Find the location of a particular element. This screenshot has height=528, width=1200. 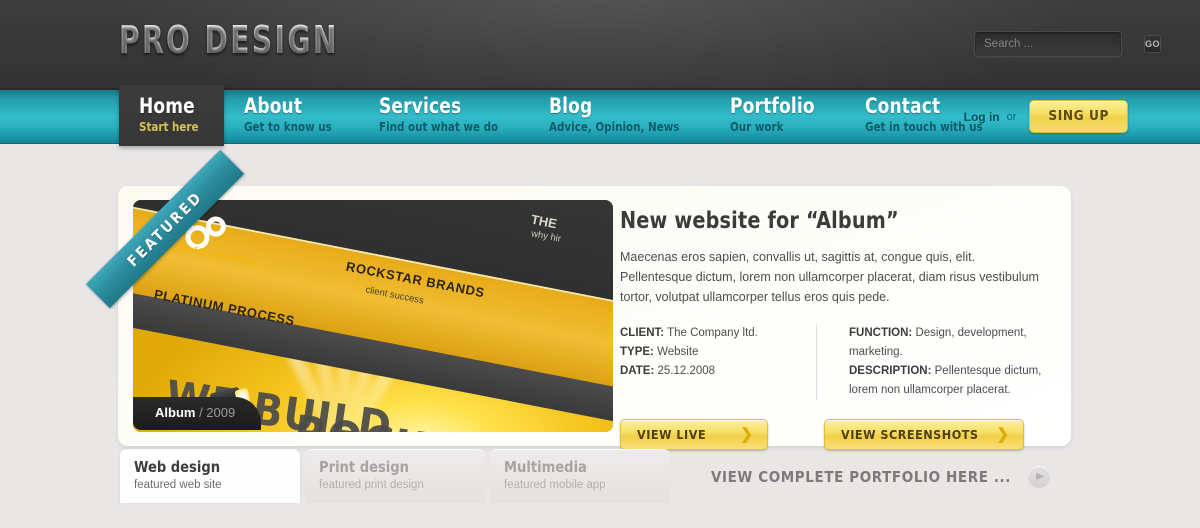

nav-item-sublabel: Our work is located at coordinates (757, 126).